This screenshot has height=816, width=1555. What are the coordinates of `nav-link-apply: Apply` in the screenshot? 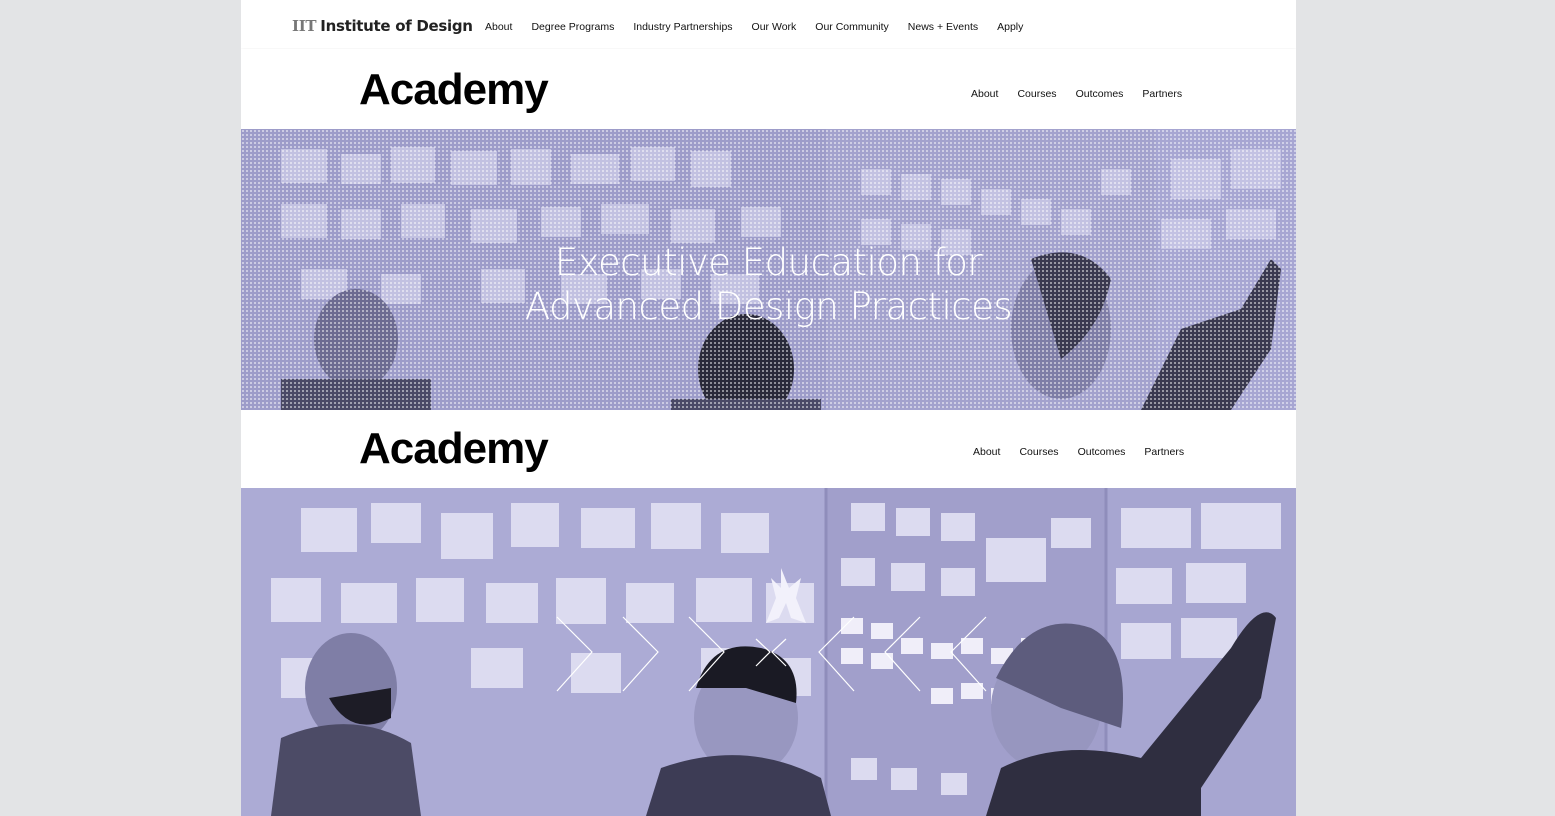 It's located at (1010, 27).